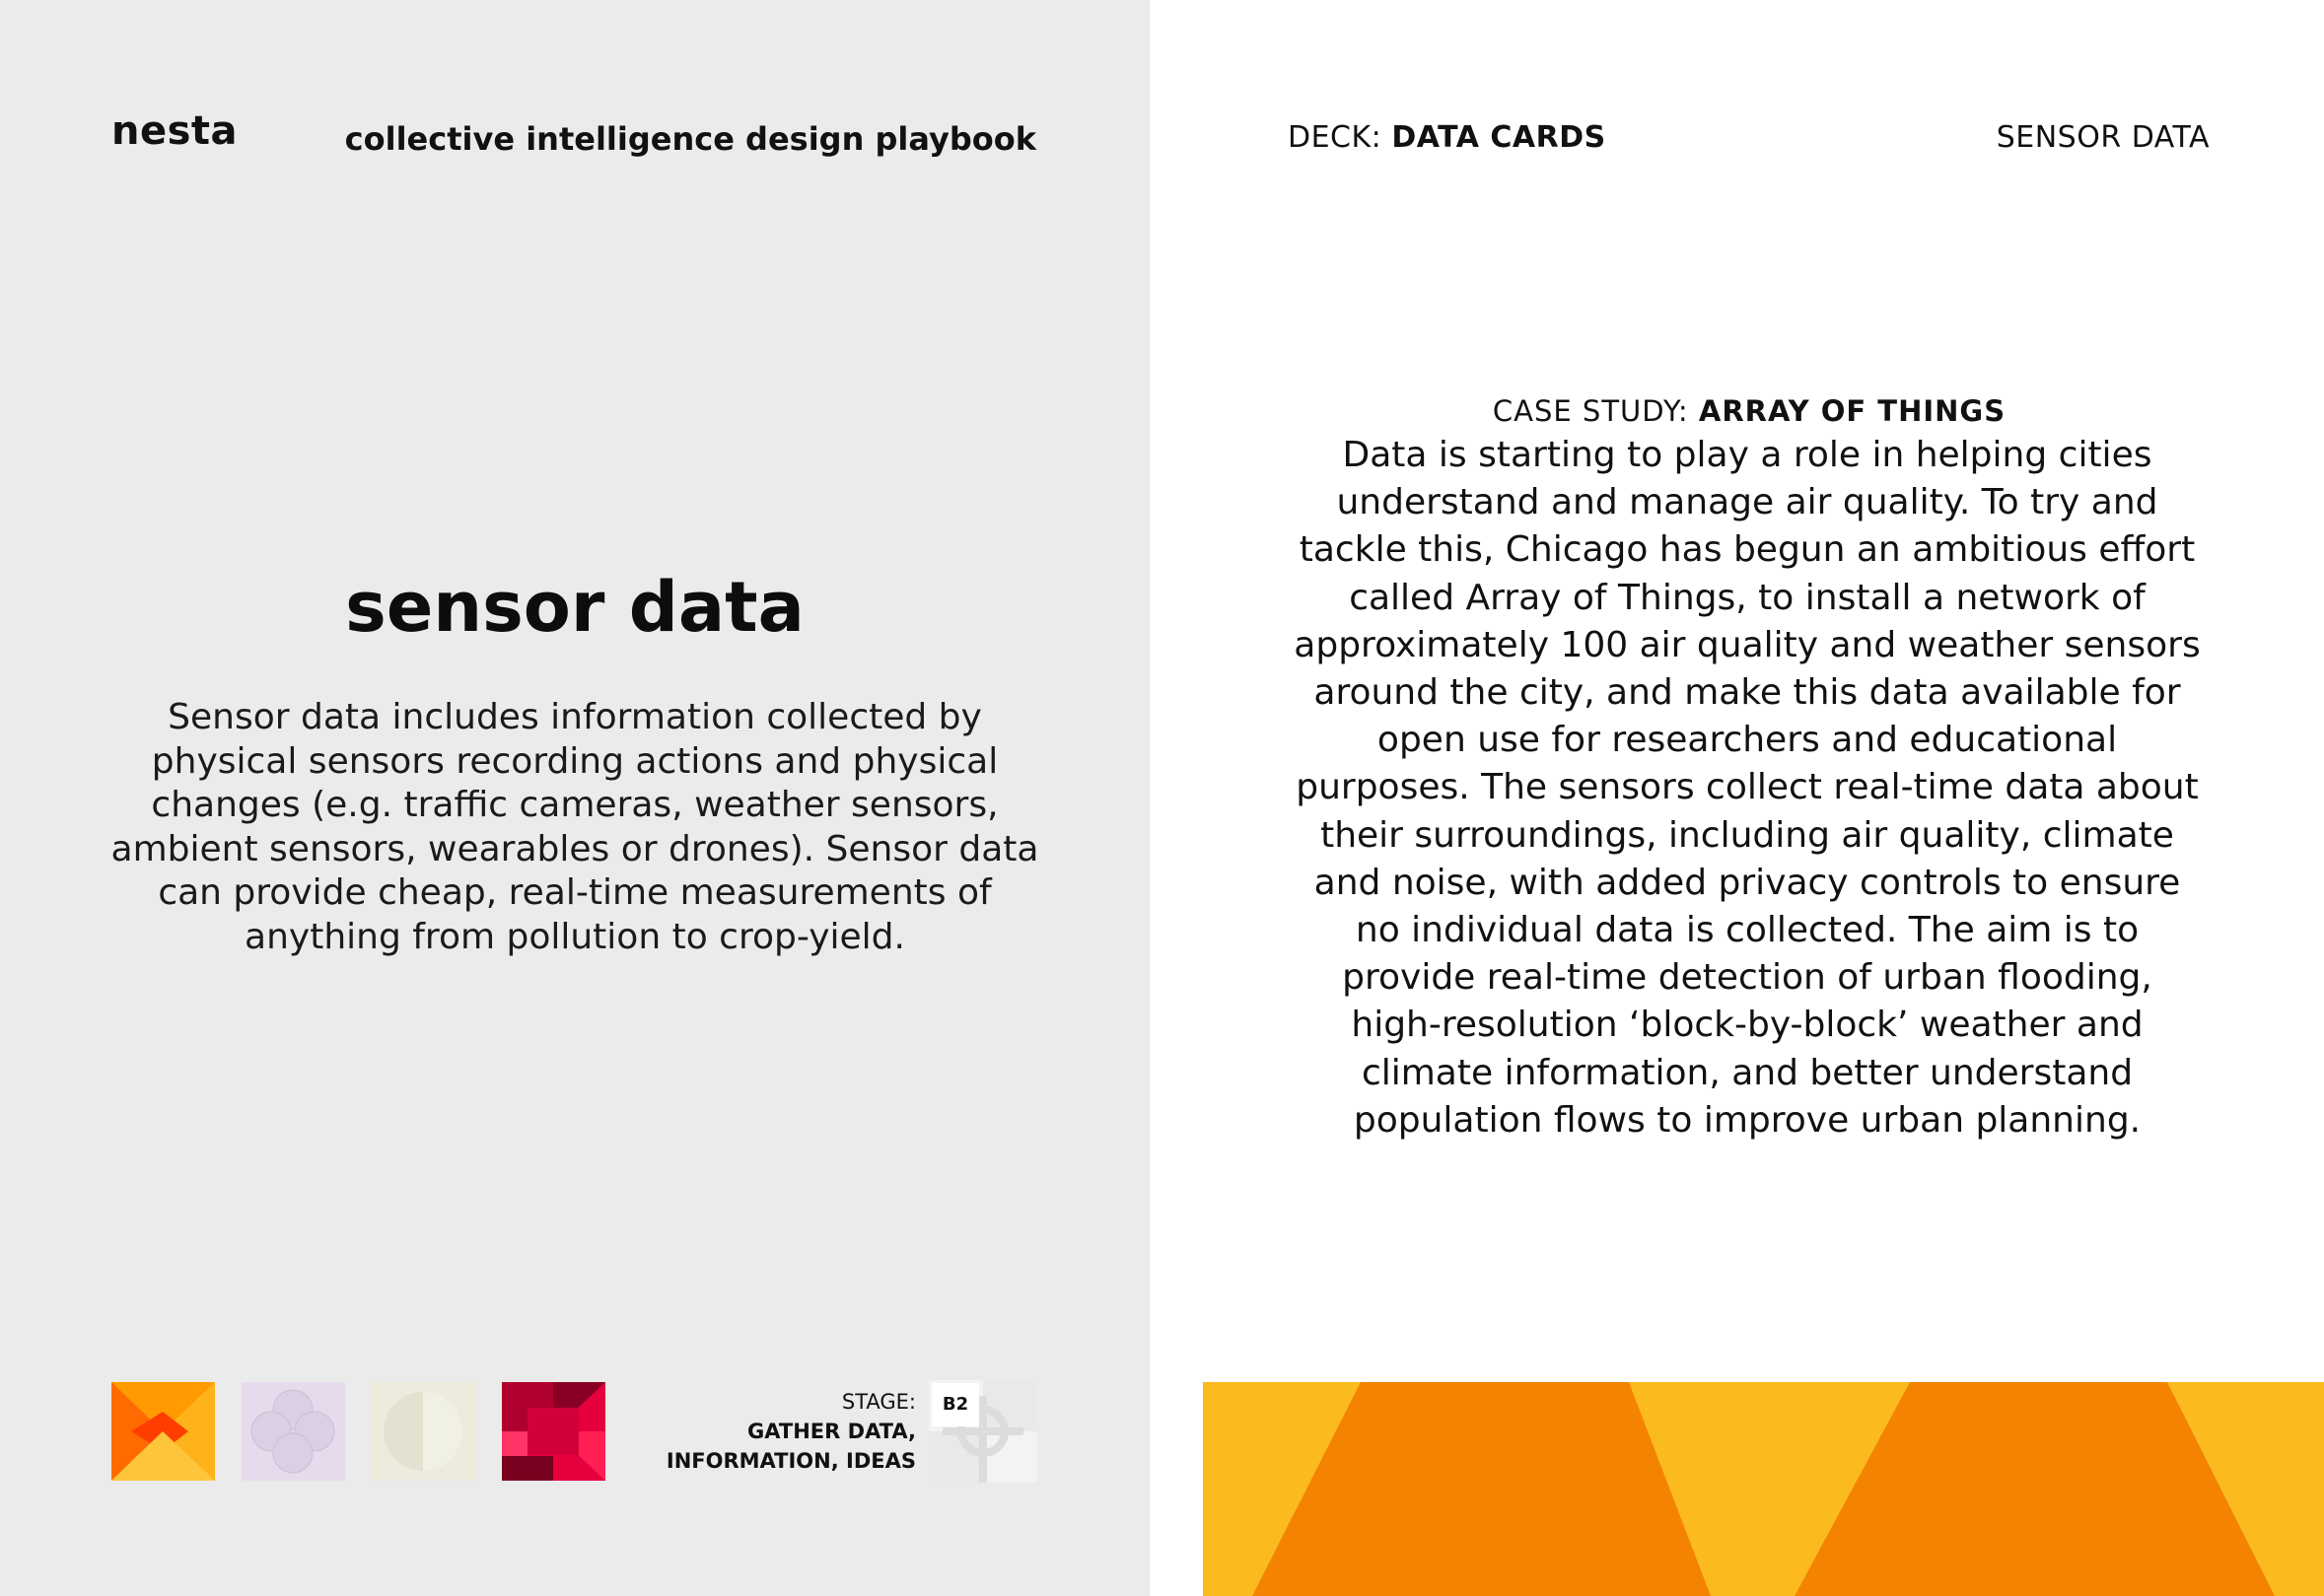 This screenshot has height=1596, width=2324. Describe the element at coordinates (791, 1461) in the screenshot. I see `stage-value-line2: INFORMATION, IDEAS` at that location.